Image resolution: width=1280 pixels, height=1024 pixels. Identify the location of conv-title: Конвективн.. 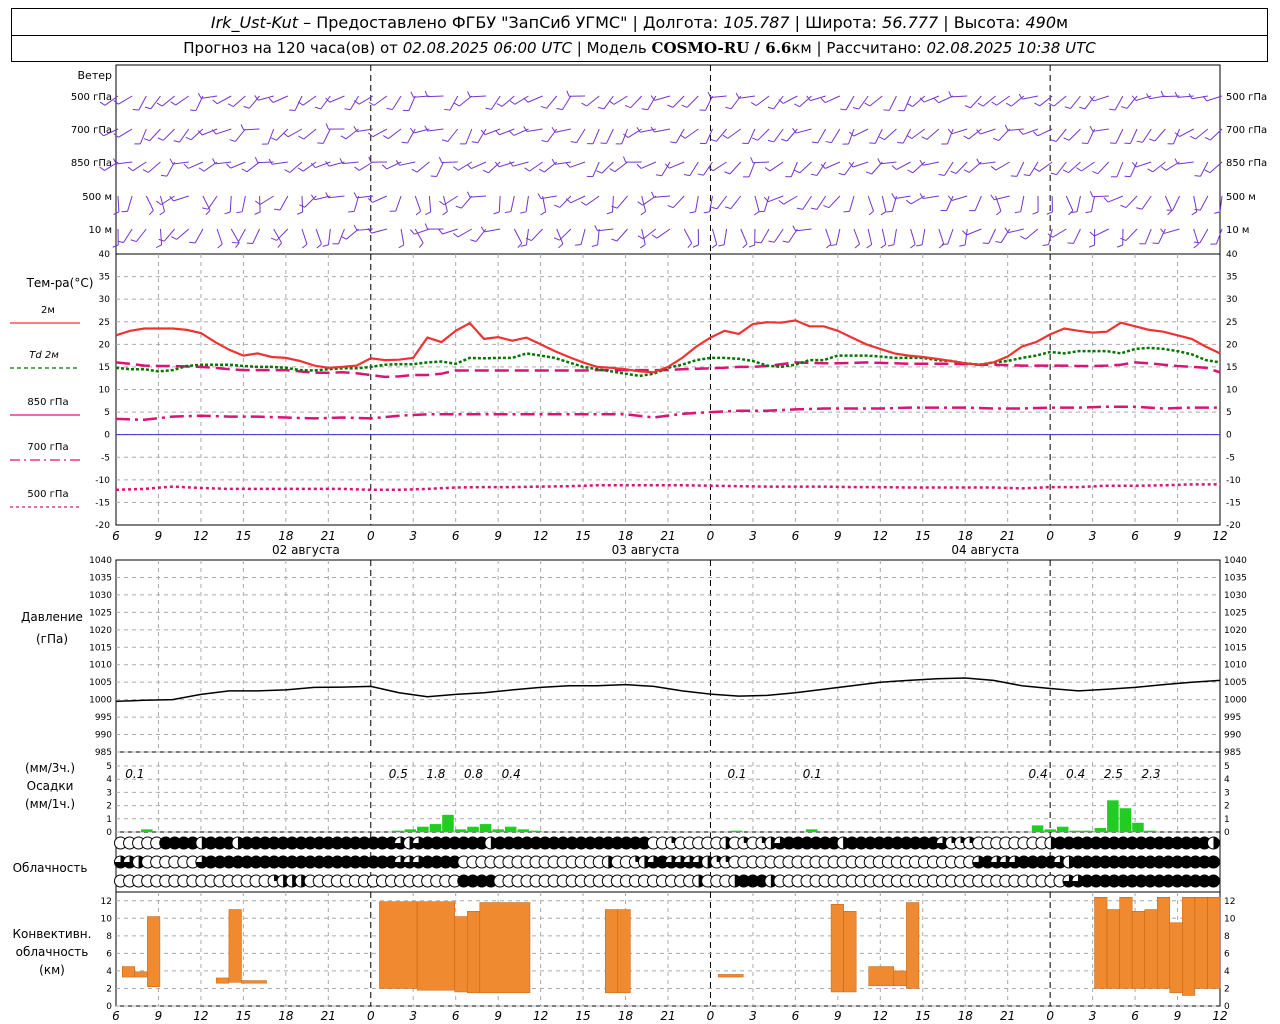
(52, 934).